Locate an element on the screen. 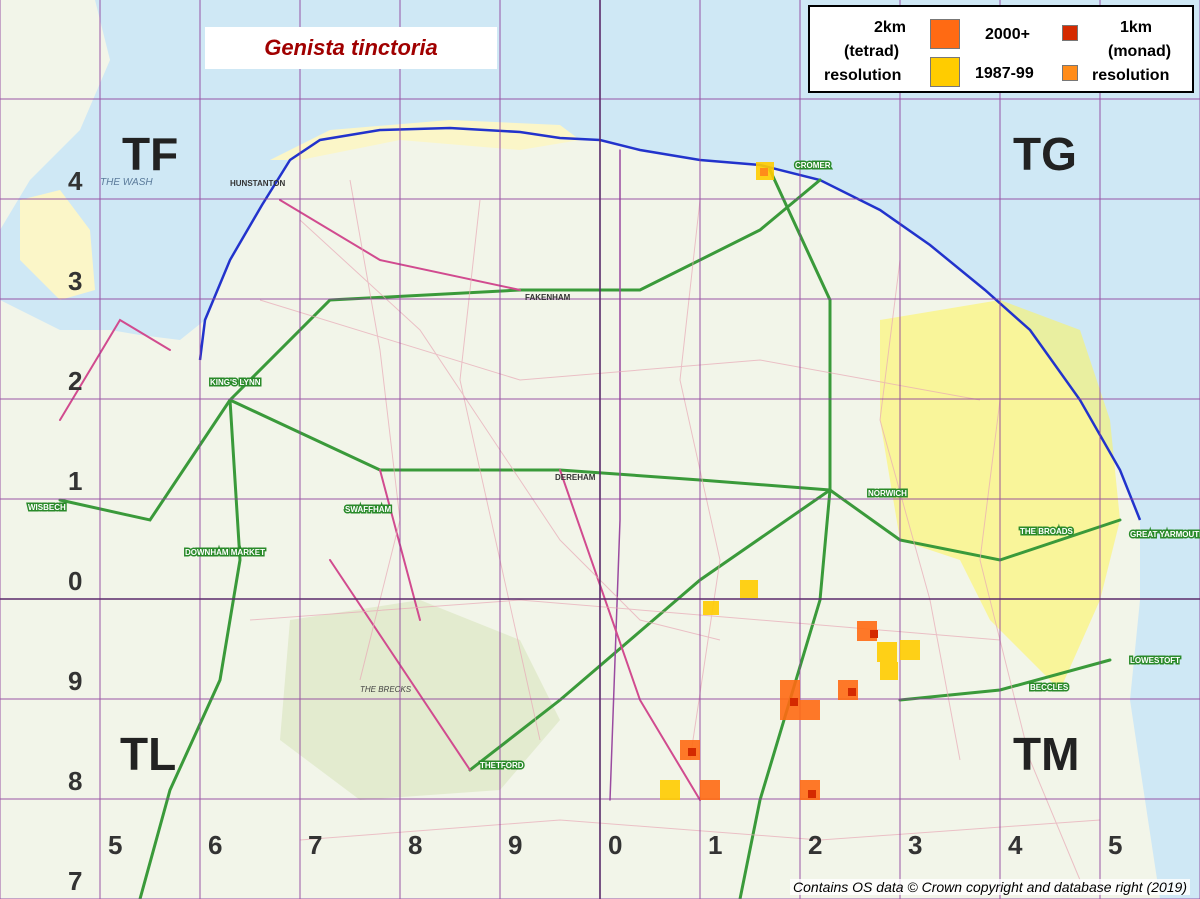 The image size is (1200, 899). northing-label: 8 is located at coordinates (75, 781).